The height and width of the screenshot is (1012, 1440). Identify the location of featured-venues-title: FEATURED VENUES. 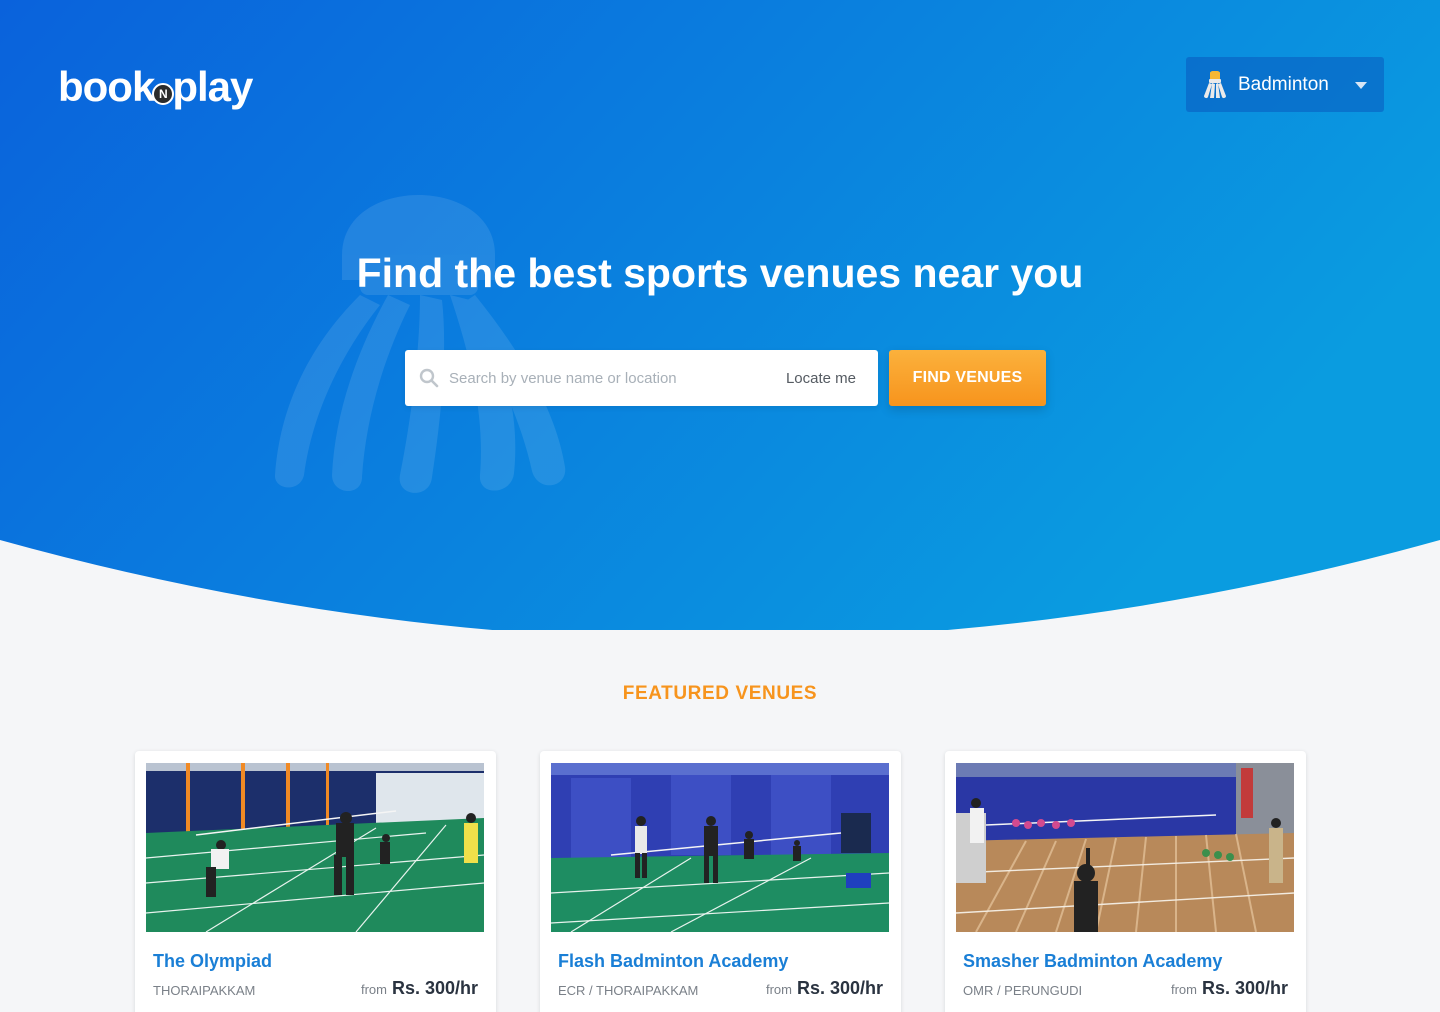
(720, 693).